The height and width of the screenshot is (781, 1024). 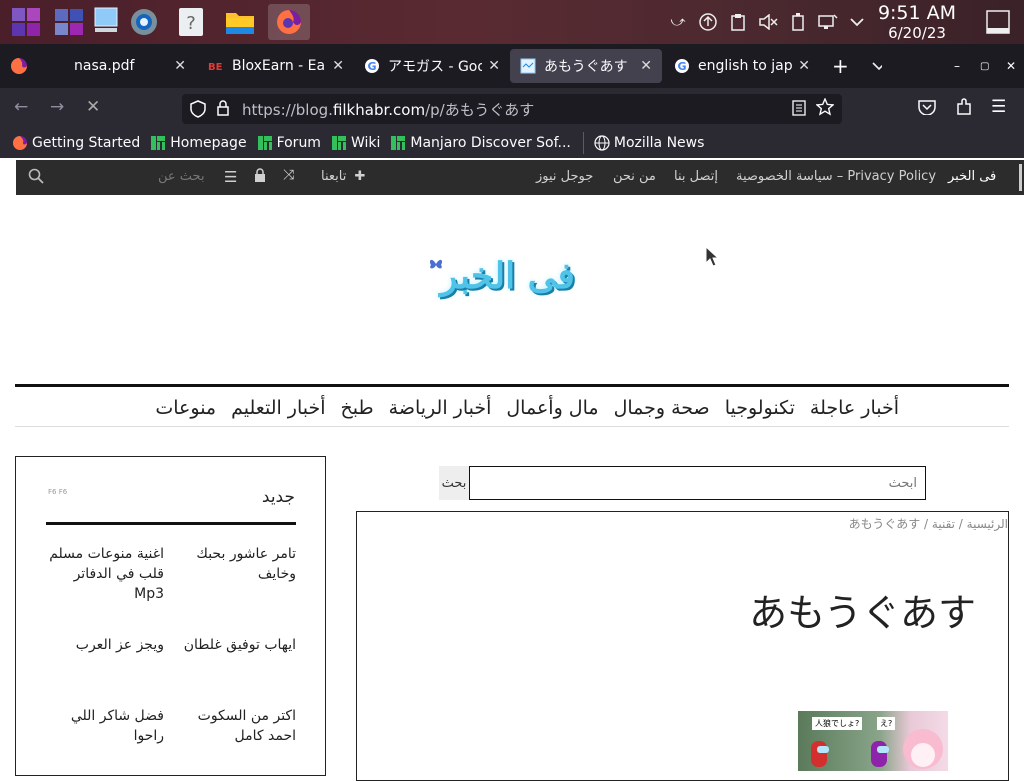 I want to click on back-arrow-icon: ←, so click(x=21, y=107).